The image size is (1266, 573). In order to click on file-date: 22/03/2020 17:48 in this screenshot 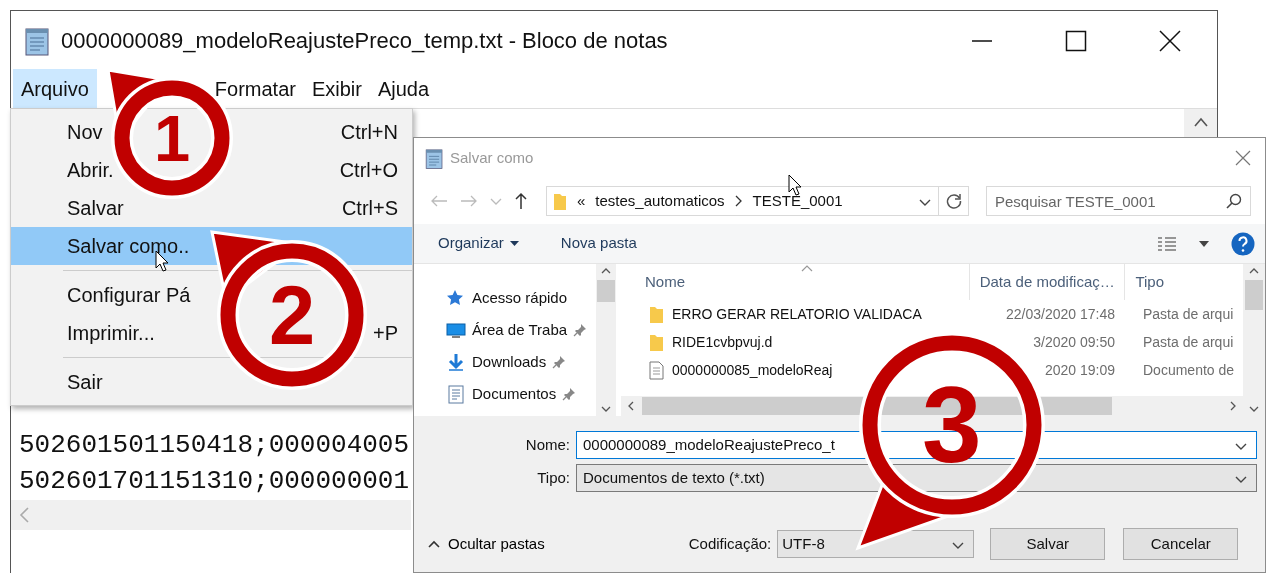, I will do `click(1060, 313)`.